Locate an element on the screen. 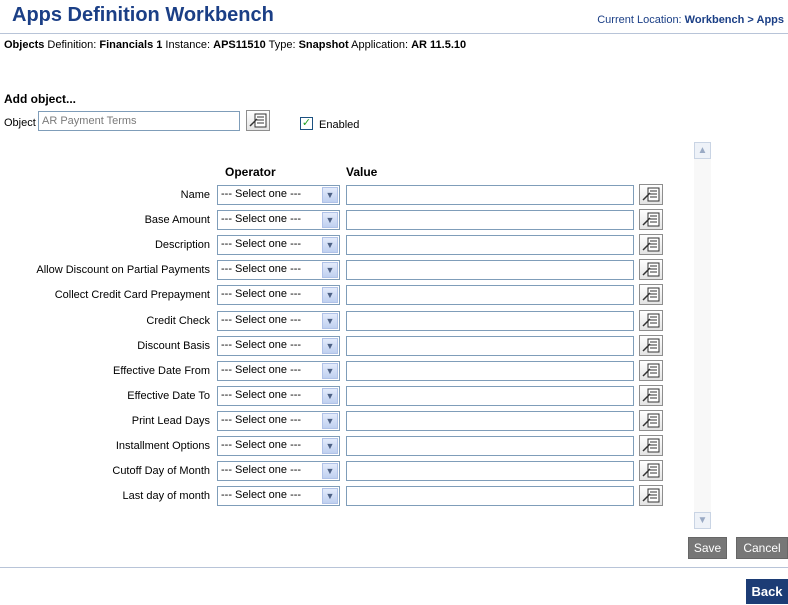  criteria-label: Description is located at coordinates (182, 245).